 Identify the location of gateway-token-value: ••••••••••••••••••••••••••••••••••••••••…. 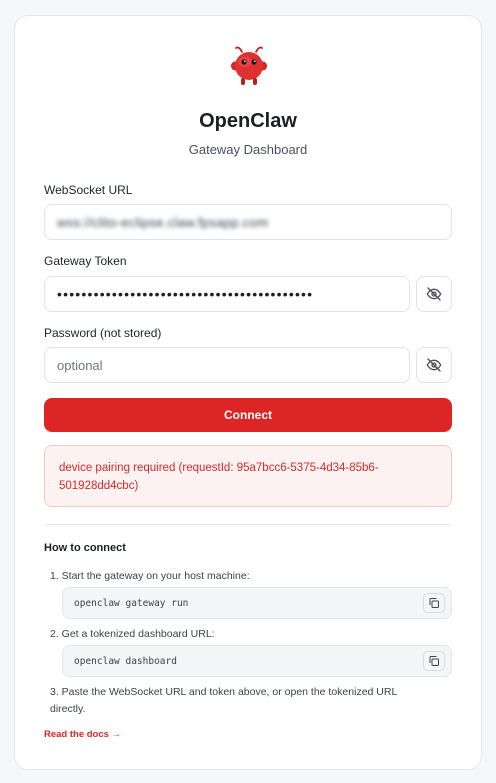
(185, 294).